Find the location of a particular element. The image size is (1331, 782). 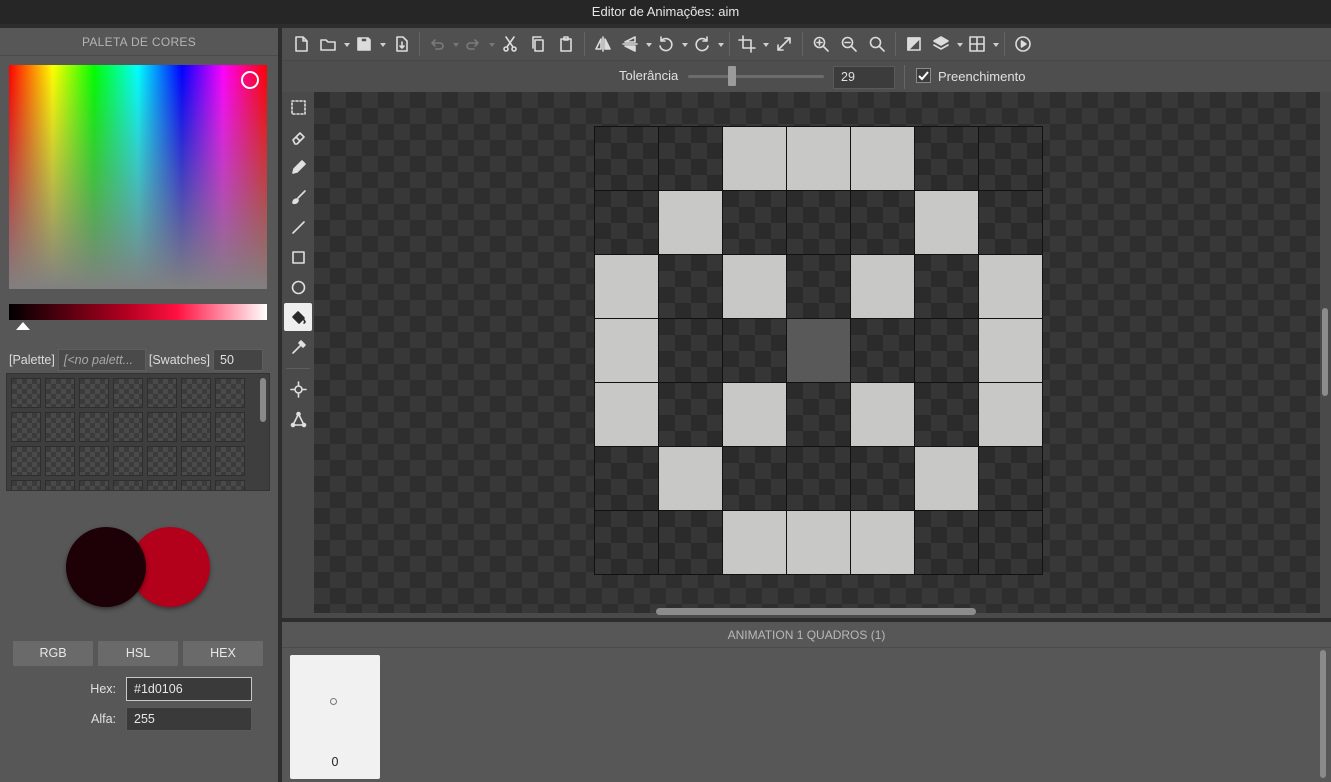

pencil-icon is located at coordinates (298, 167).